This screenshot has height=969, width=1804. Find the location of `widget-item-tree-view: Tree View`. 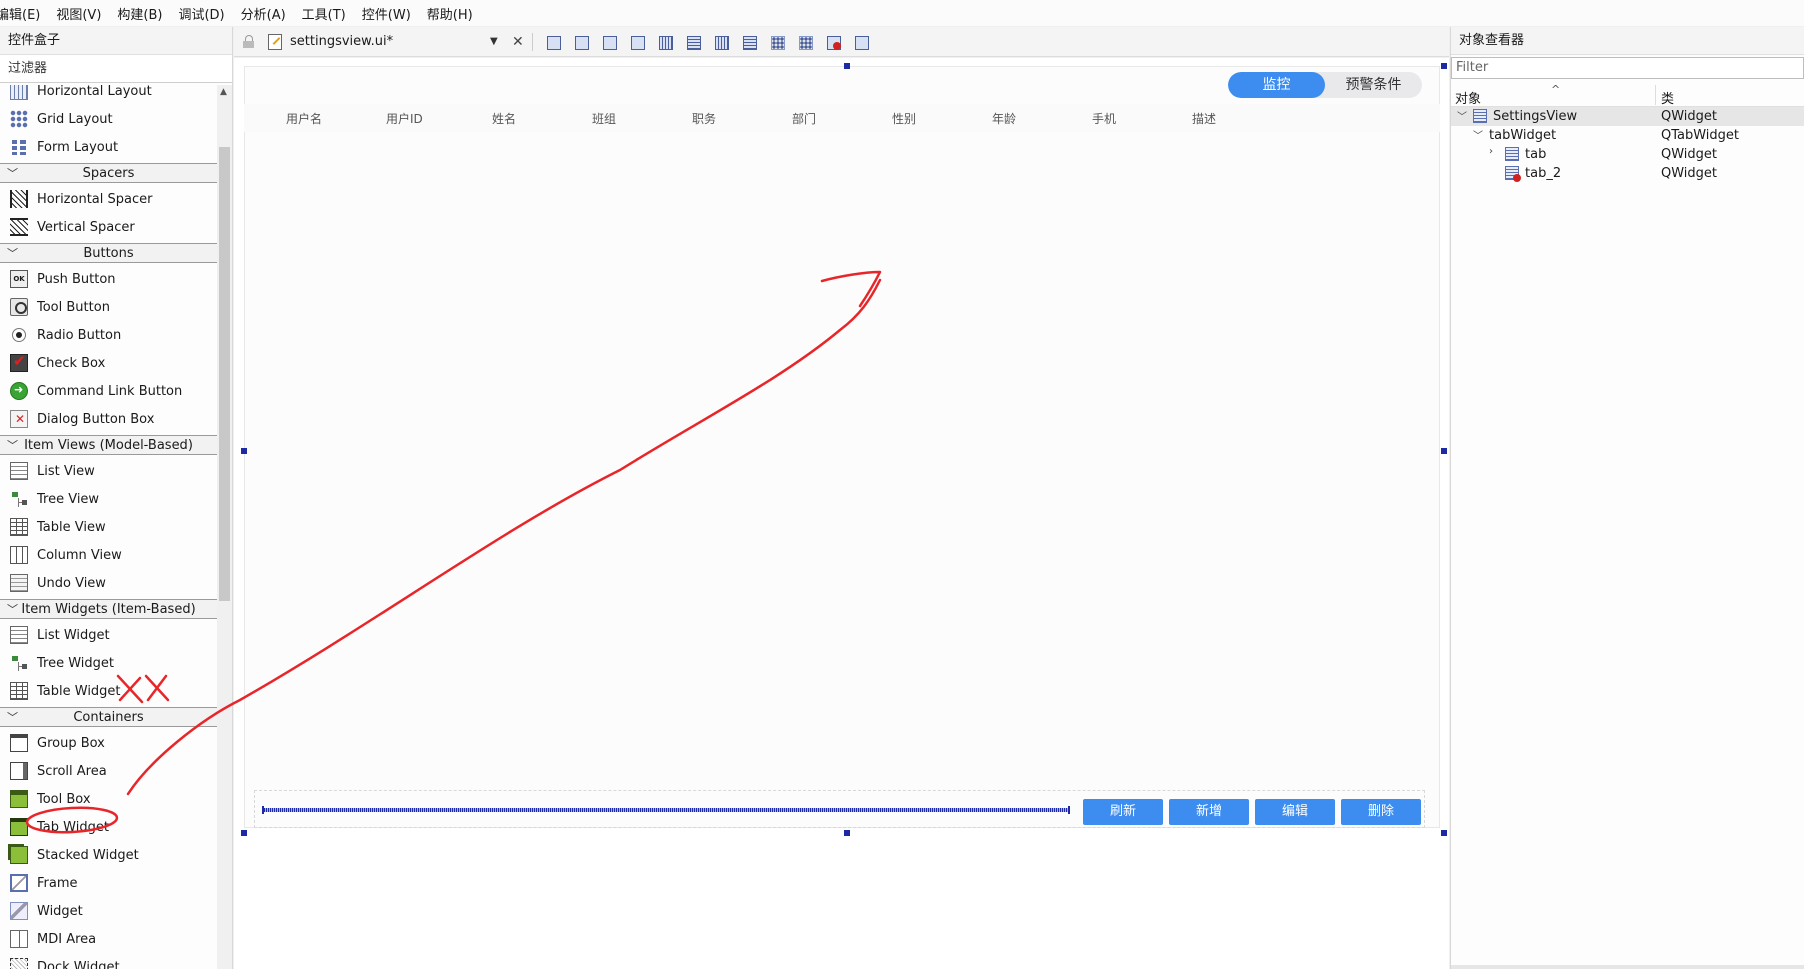

widget-item-tree-view: Tree View is located at coordinates (108, 499).